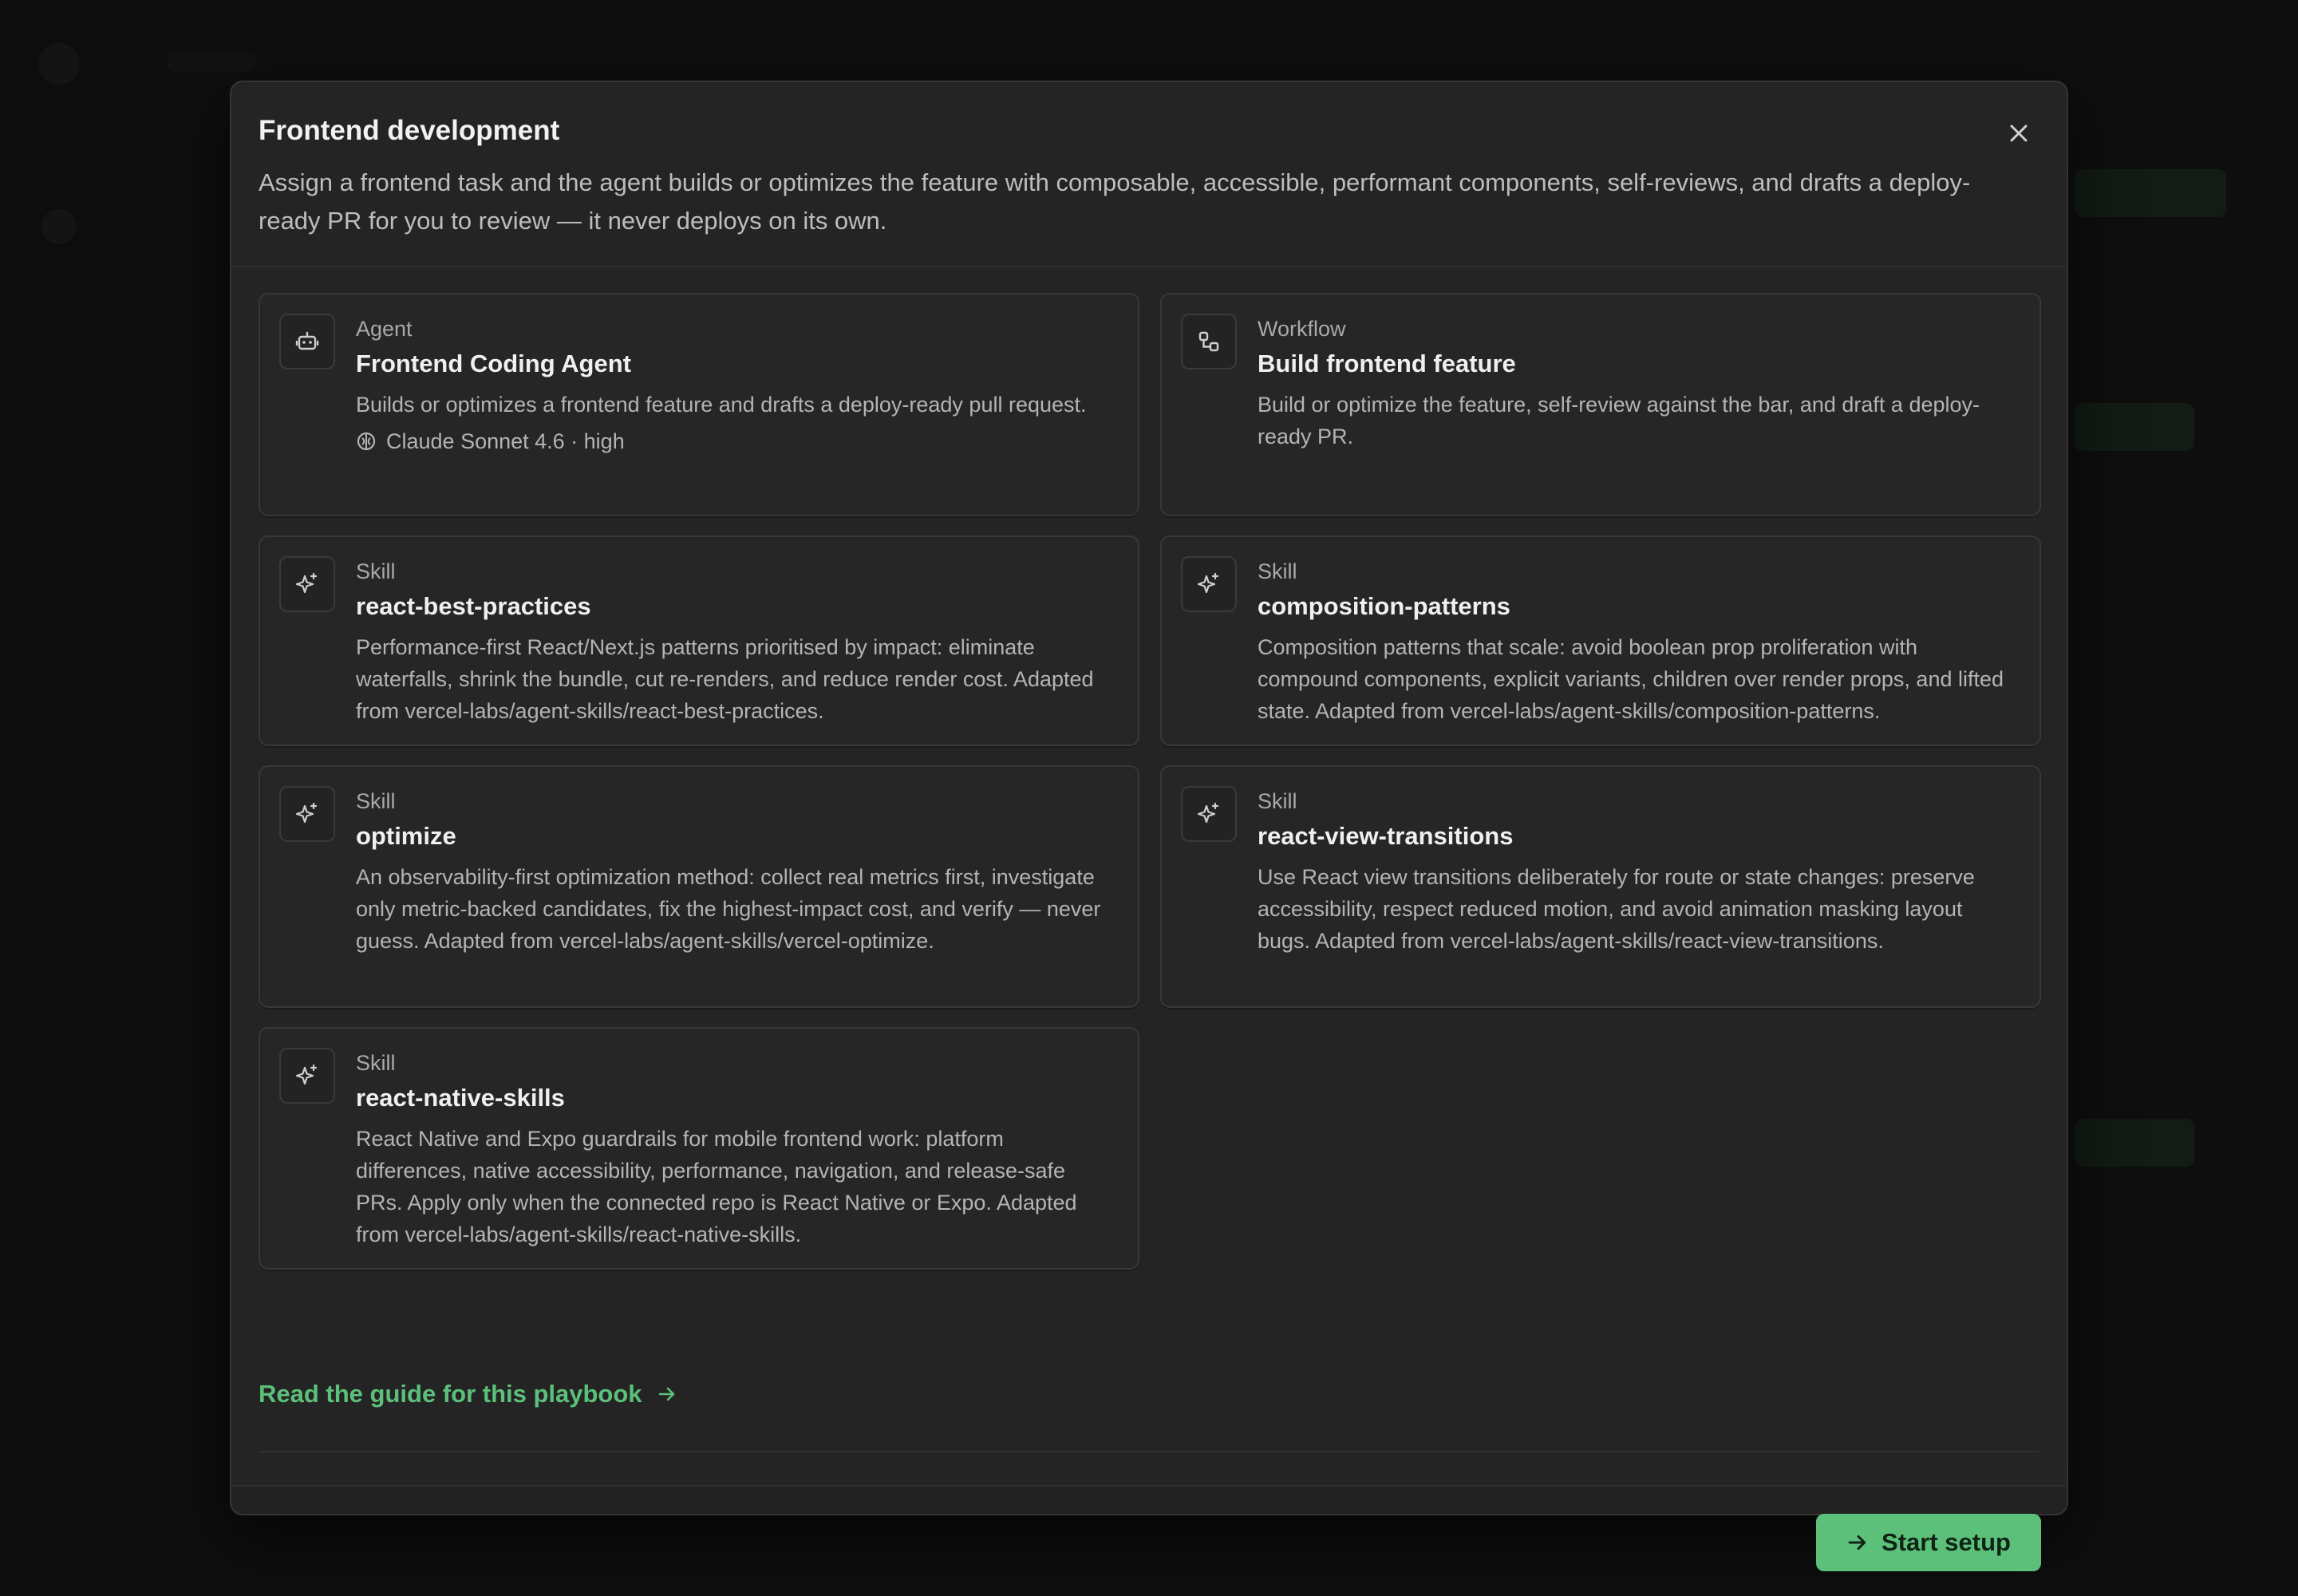  I want to click on close-icon, so click(2019, 133).